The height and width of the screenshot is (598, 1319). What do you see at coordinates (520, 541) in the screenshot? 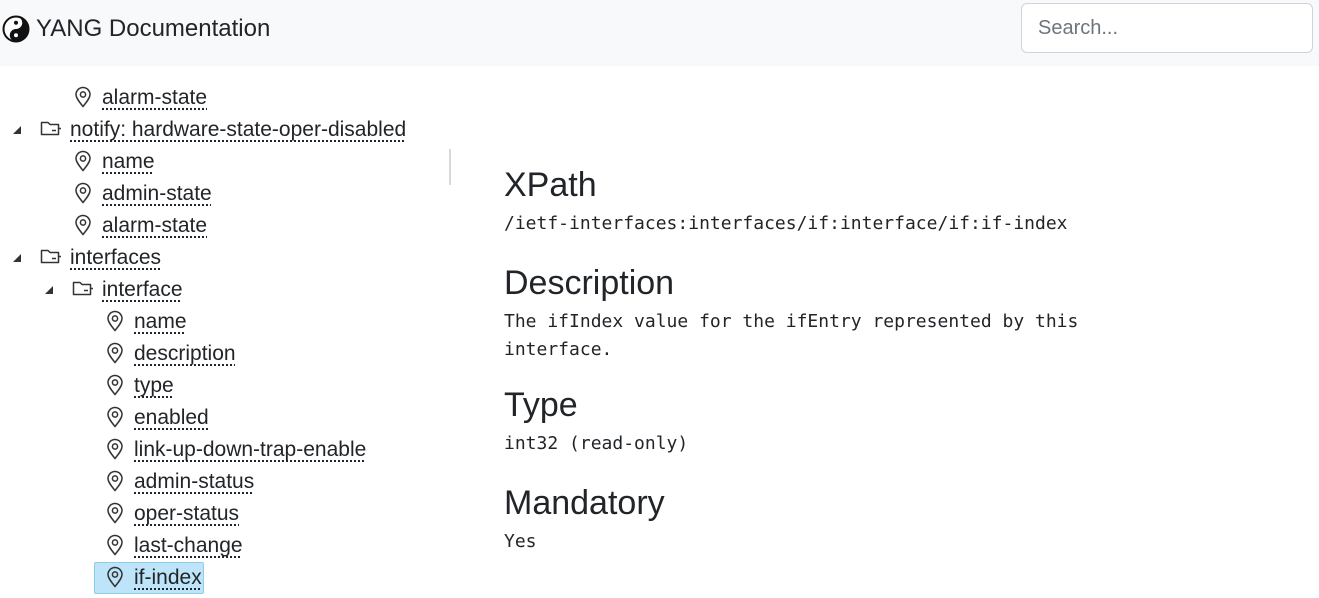
I see `mandatory-value: Yes` at bounding box center [520, 541].